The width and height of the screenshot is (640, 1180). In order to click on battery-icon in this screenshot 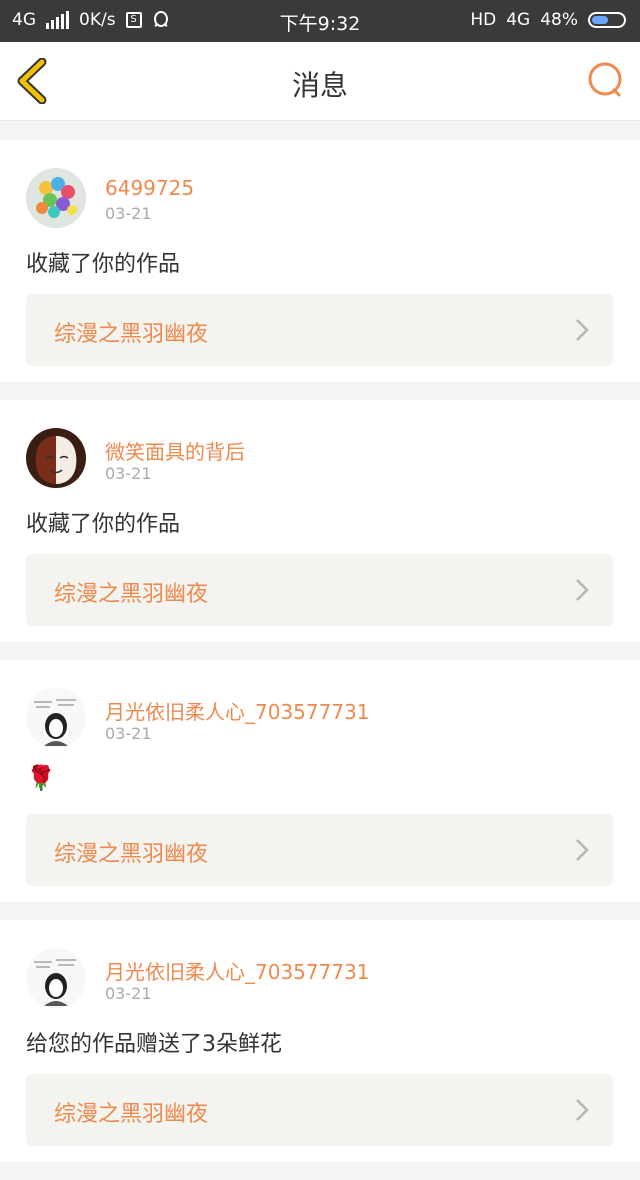, I will do `click(607, 20)`.